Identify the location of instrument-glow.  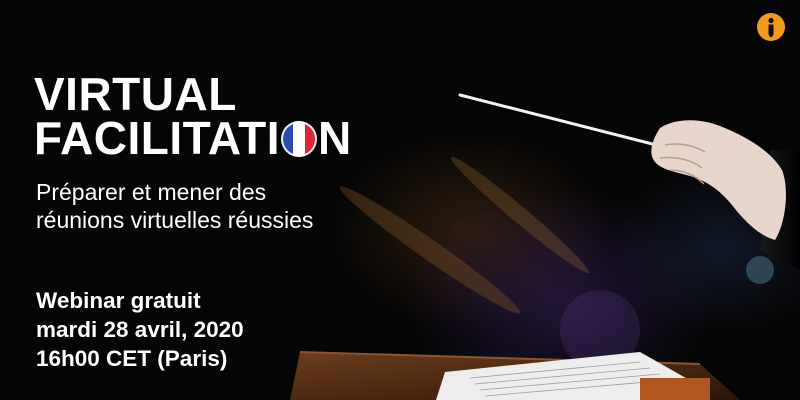
(520, 215).